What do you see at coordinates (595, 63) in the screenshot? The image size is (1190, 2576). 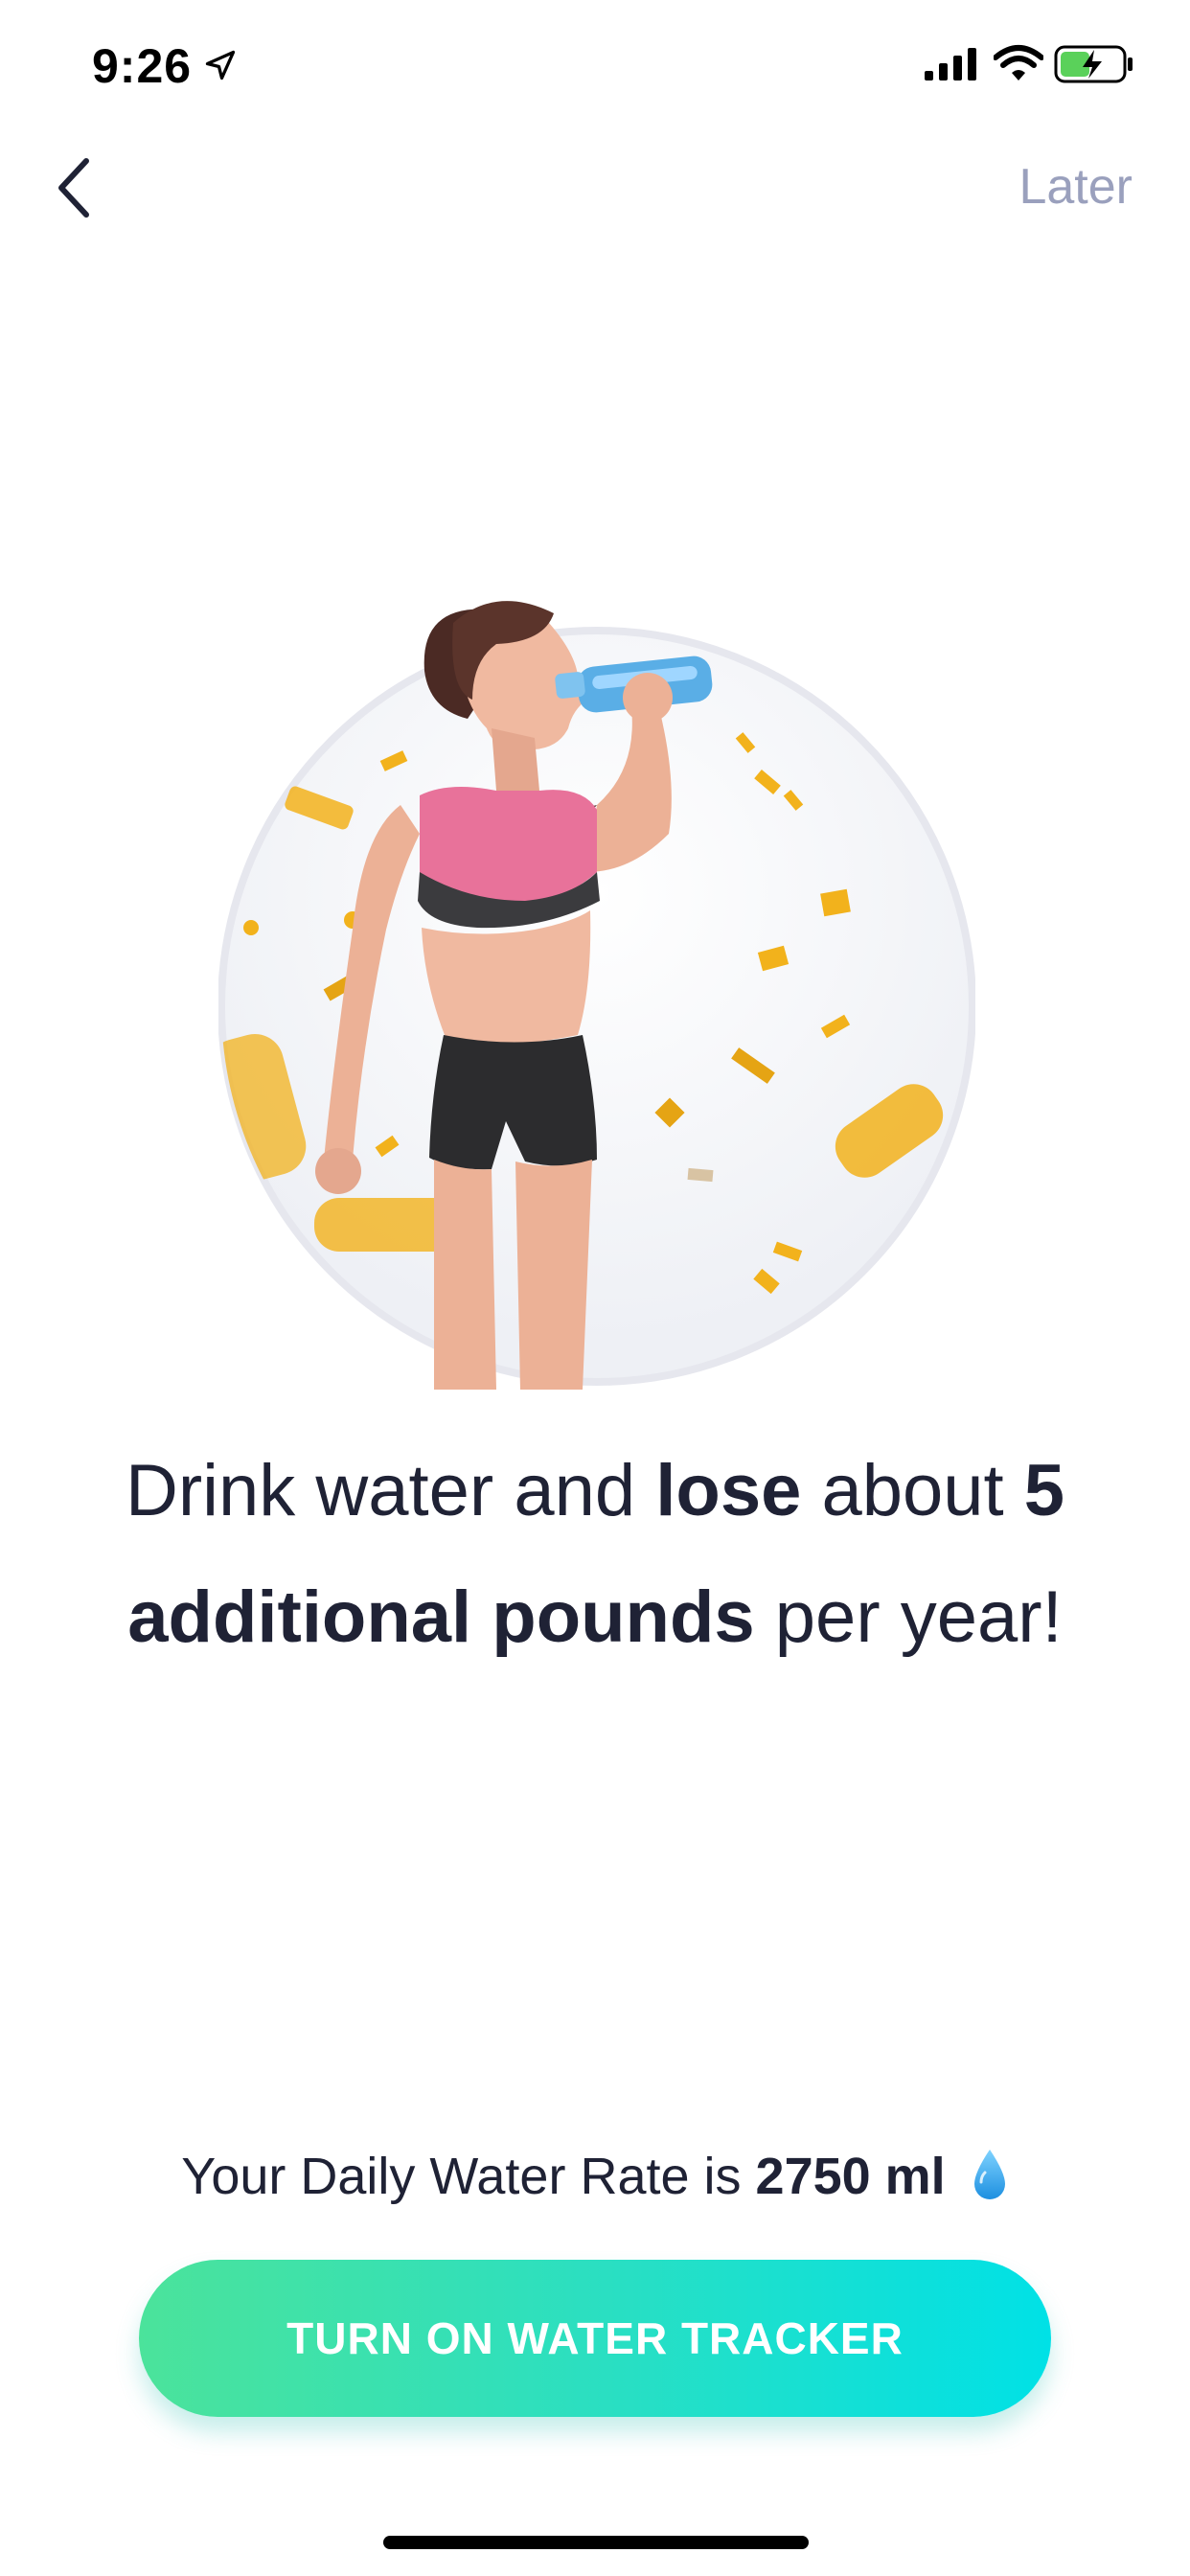 I see `status-bar: 9:26` at bounding box center [595, 63].